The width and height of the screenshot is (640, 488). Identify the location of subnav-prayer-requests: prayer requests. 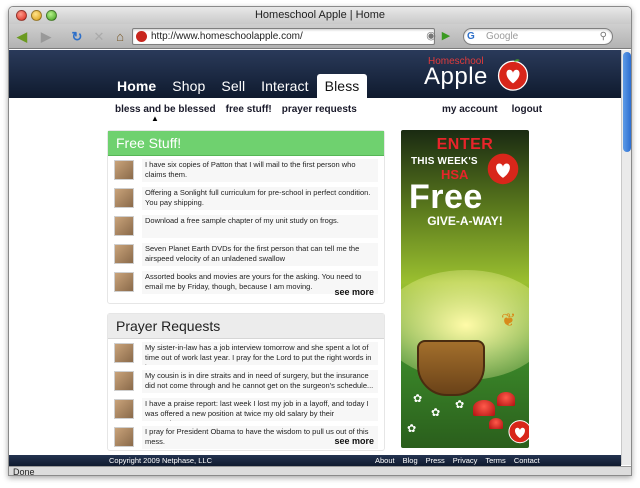
(319, 109).